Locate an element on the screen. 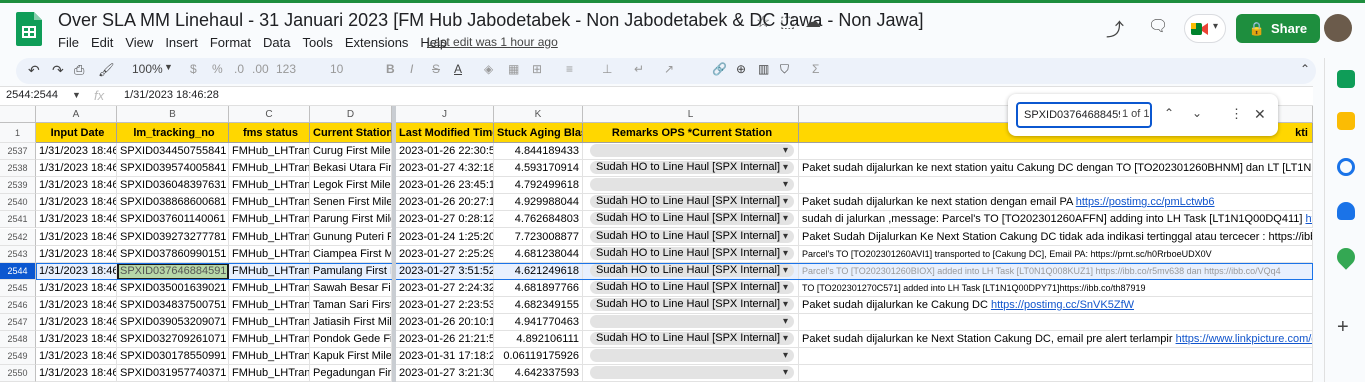  cell-current-station: Bekasi Utara Fir is located at coordinates (351, 169).